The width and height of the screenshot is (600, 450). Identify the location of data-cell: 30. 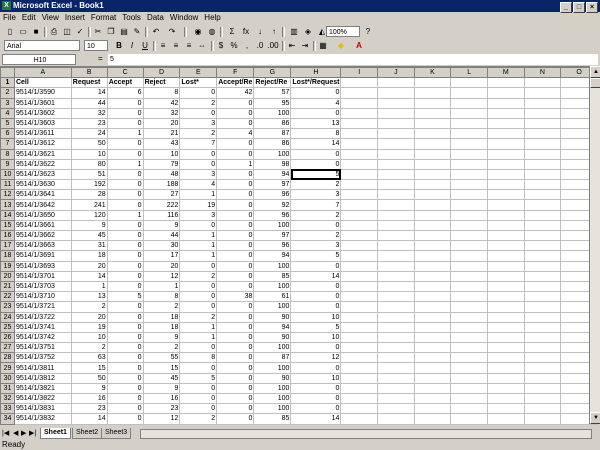
(161, 246).